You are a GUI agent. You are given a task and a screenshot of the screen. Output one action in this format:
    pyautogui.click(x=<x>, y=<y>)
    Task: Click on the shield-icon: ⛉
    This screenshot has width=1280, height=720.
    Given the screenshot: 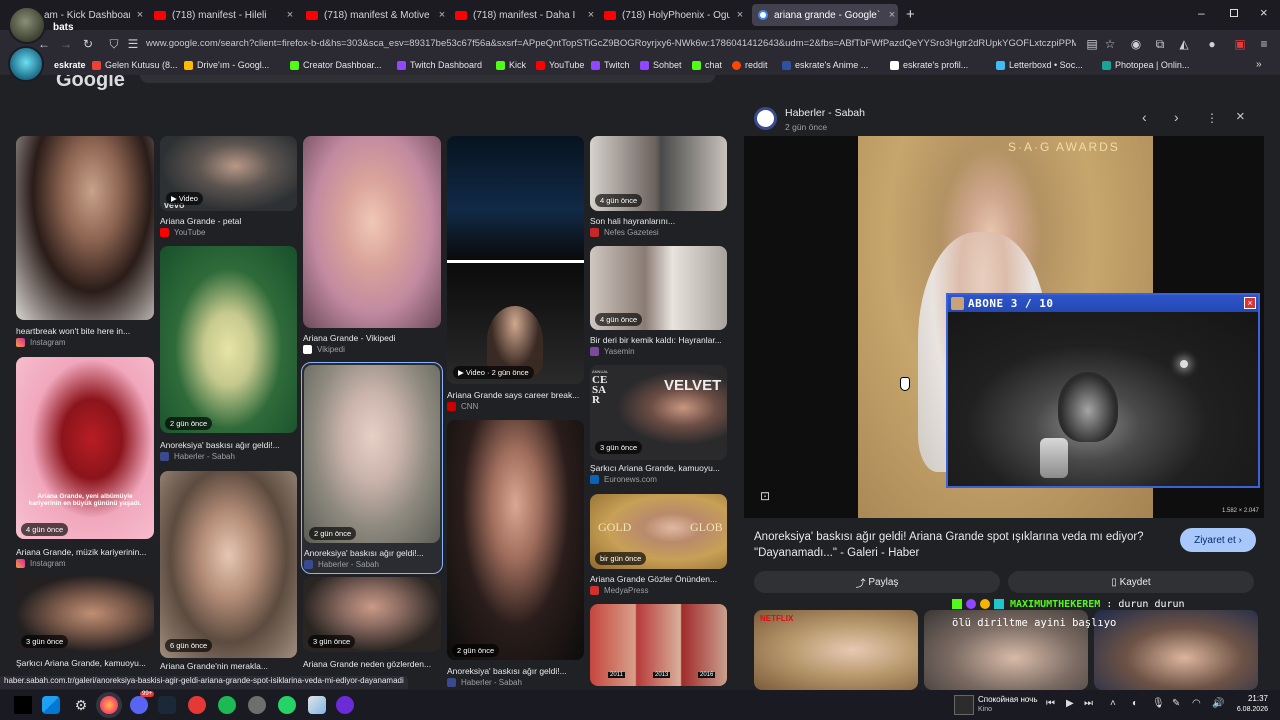 What is the action you would take?
    pyautogui.click(x=114, y=44)
    